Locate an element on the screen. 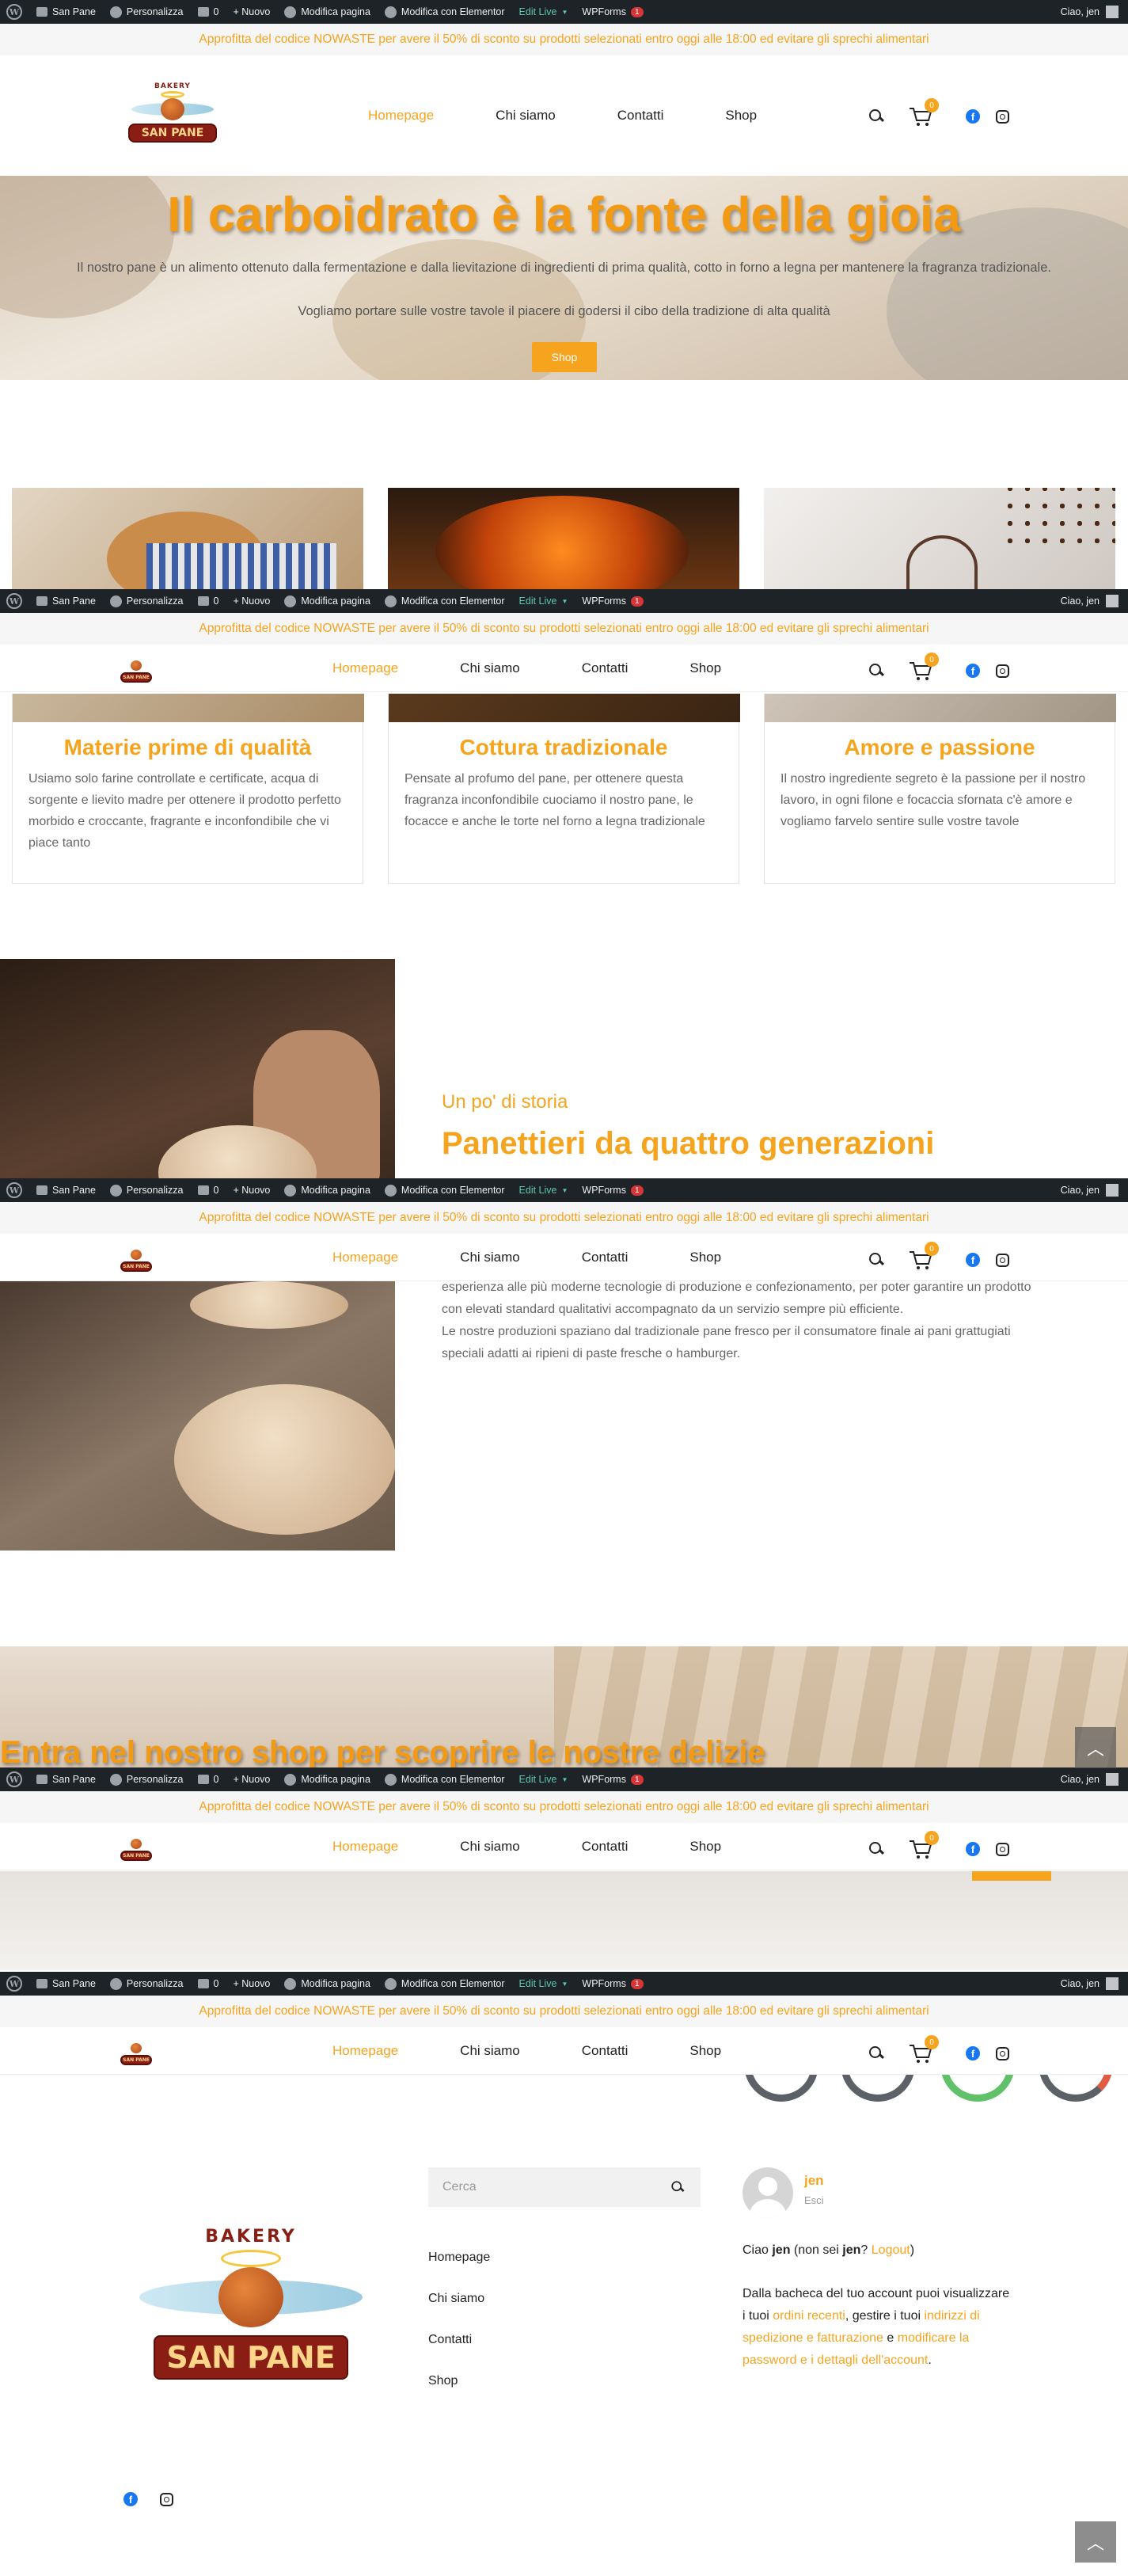  footer-link-homepage: Homepage is located at coordinates (459, 2258).